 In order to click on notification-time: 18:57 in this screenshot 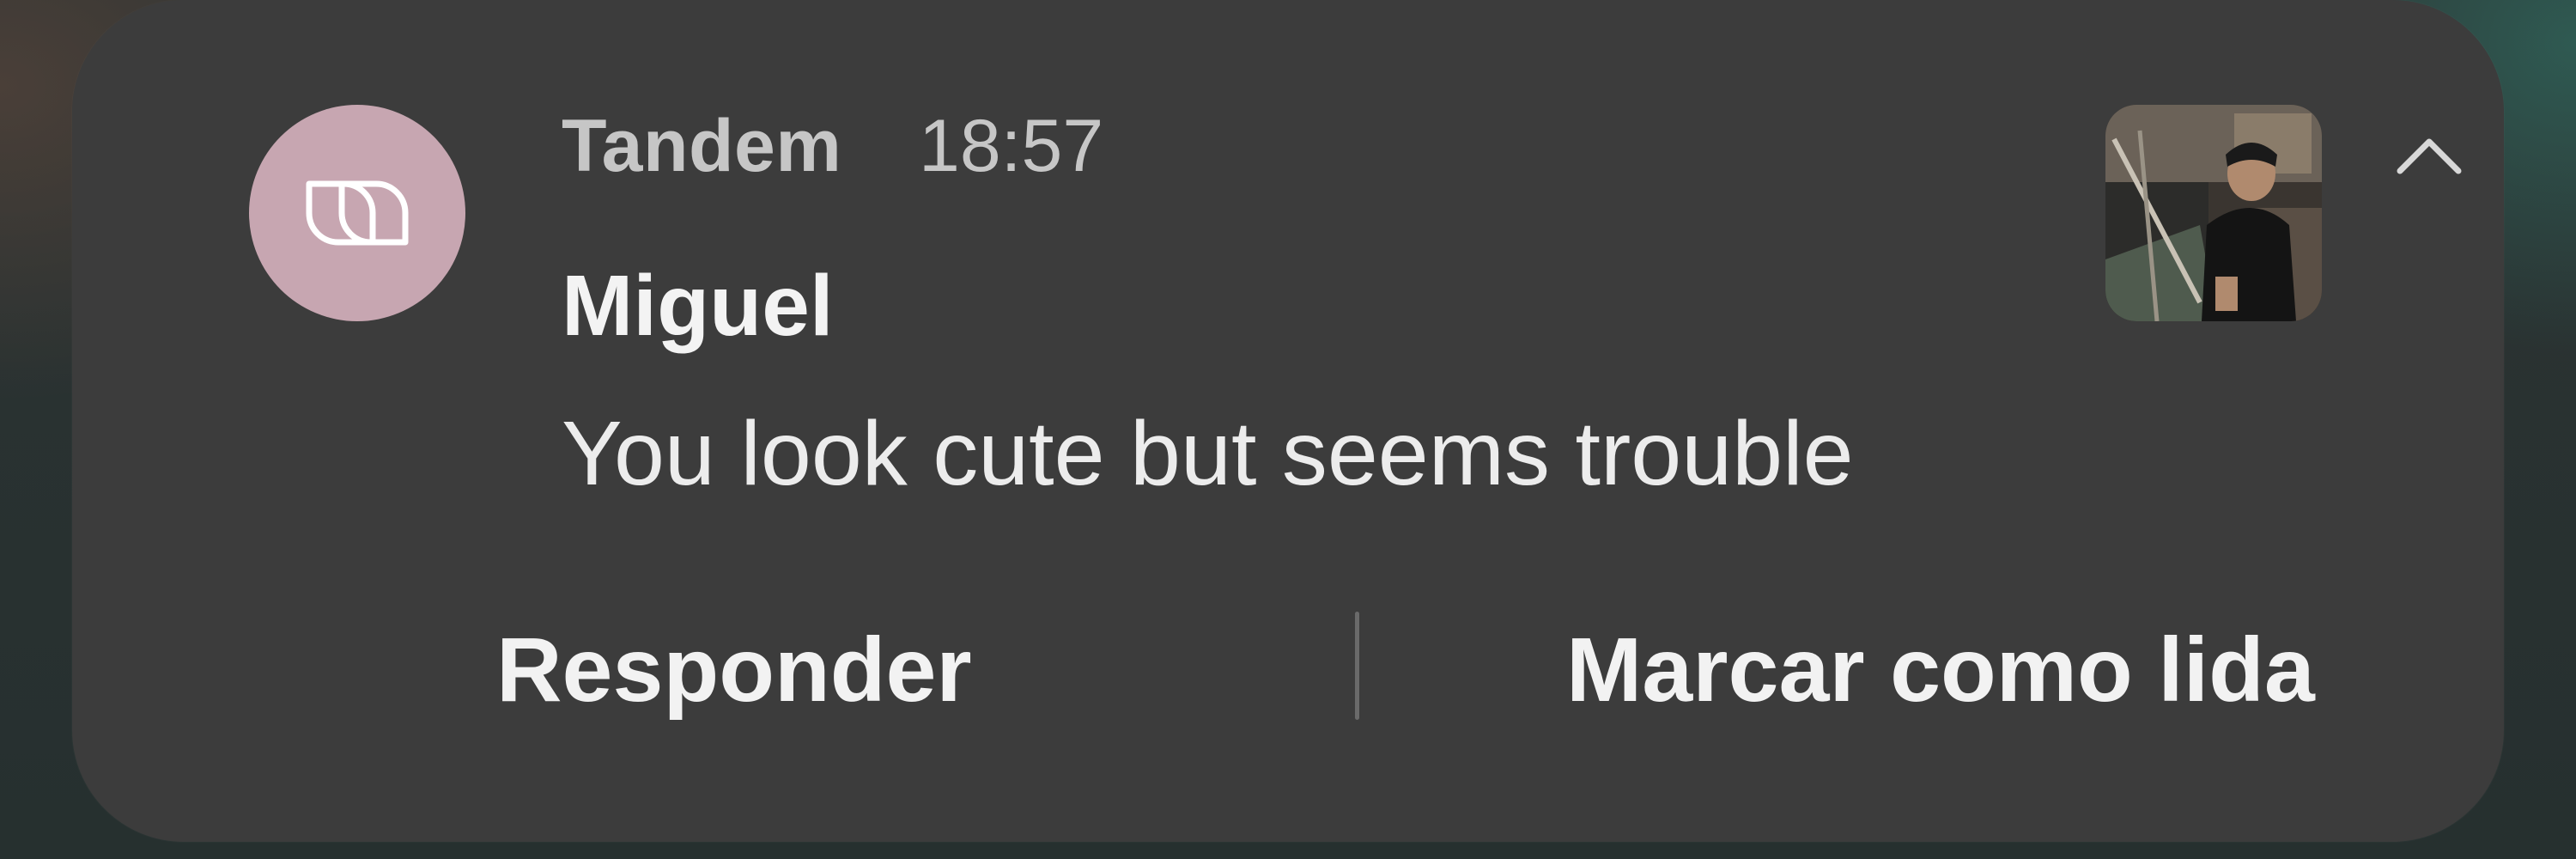, I will do `click(1012, 146)`.